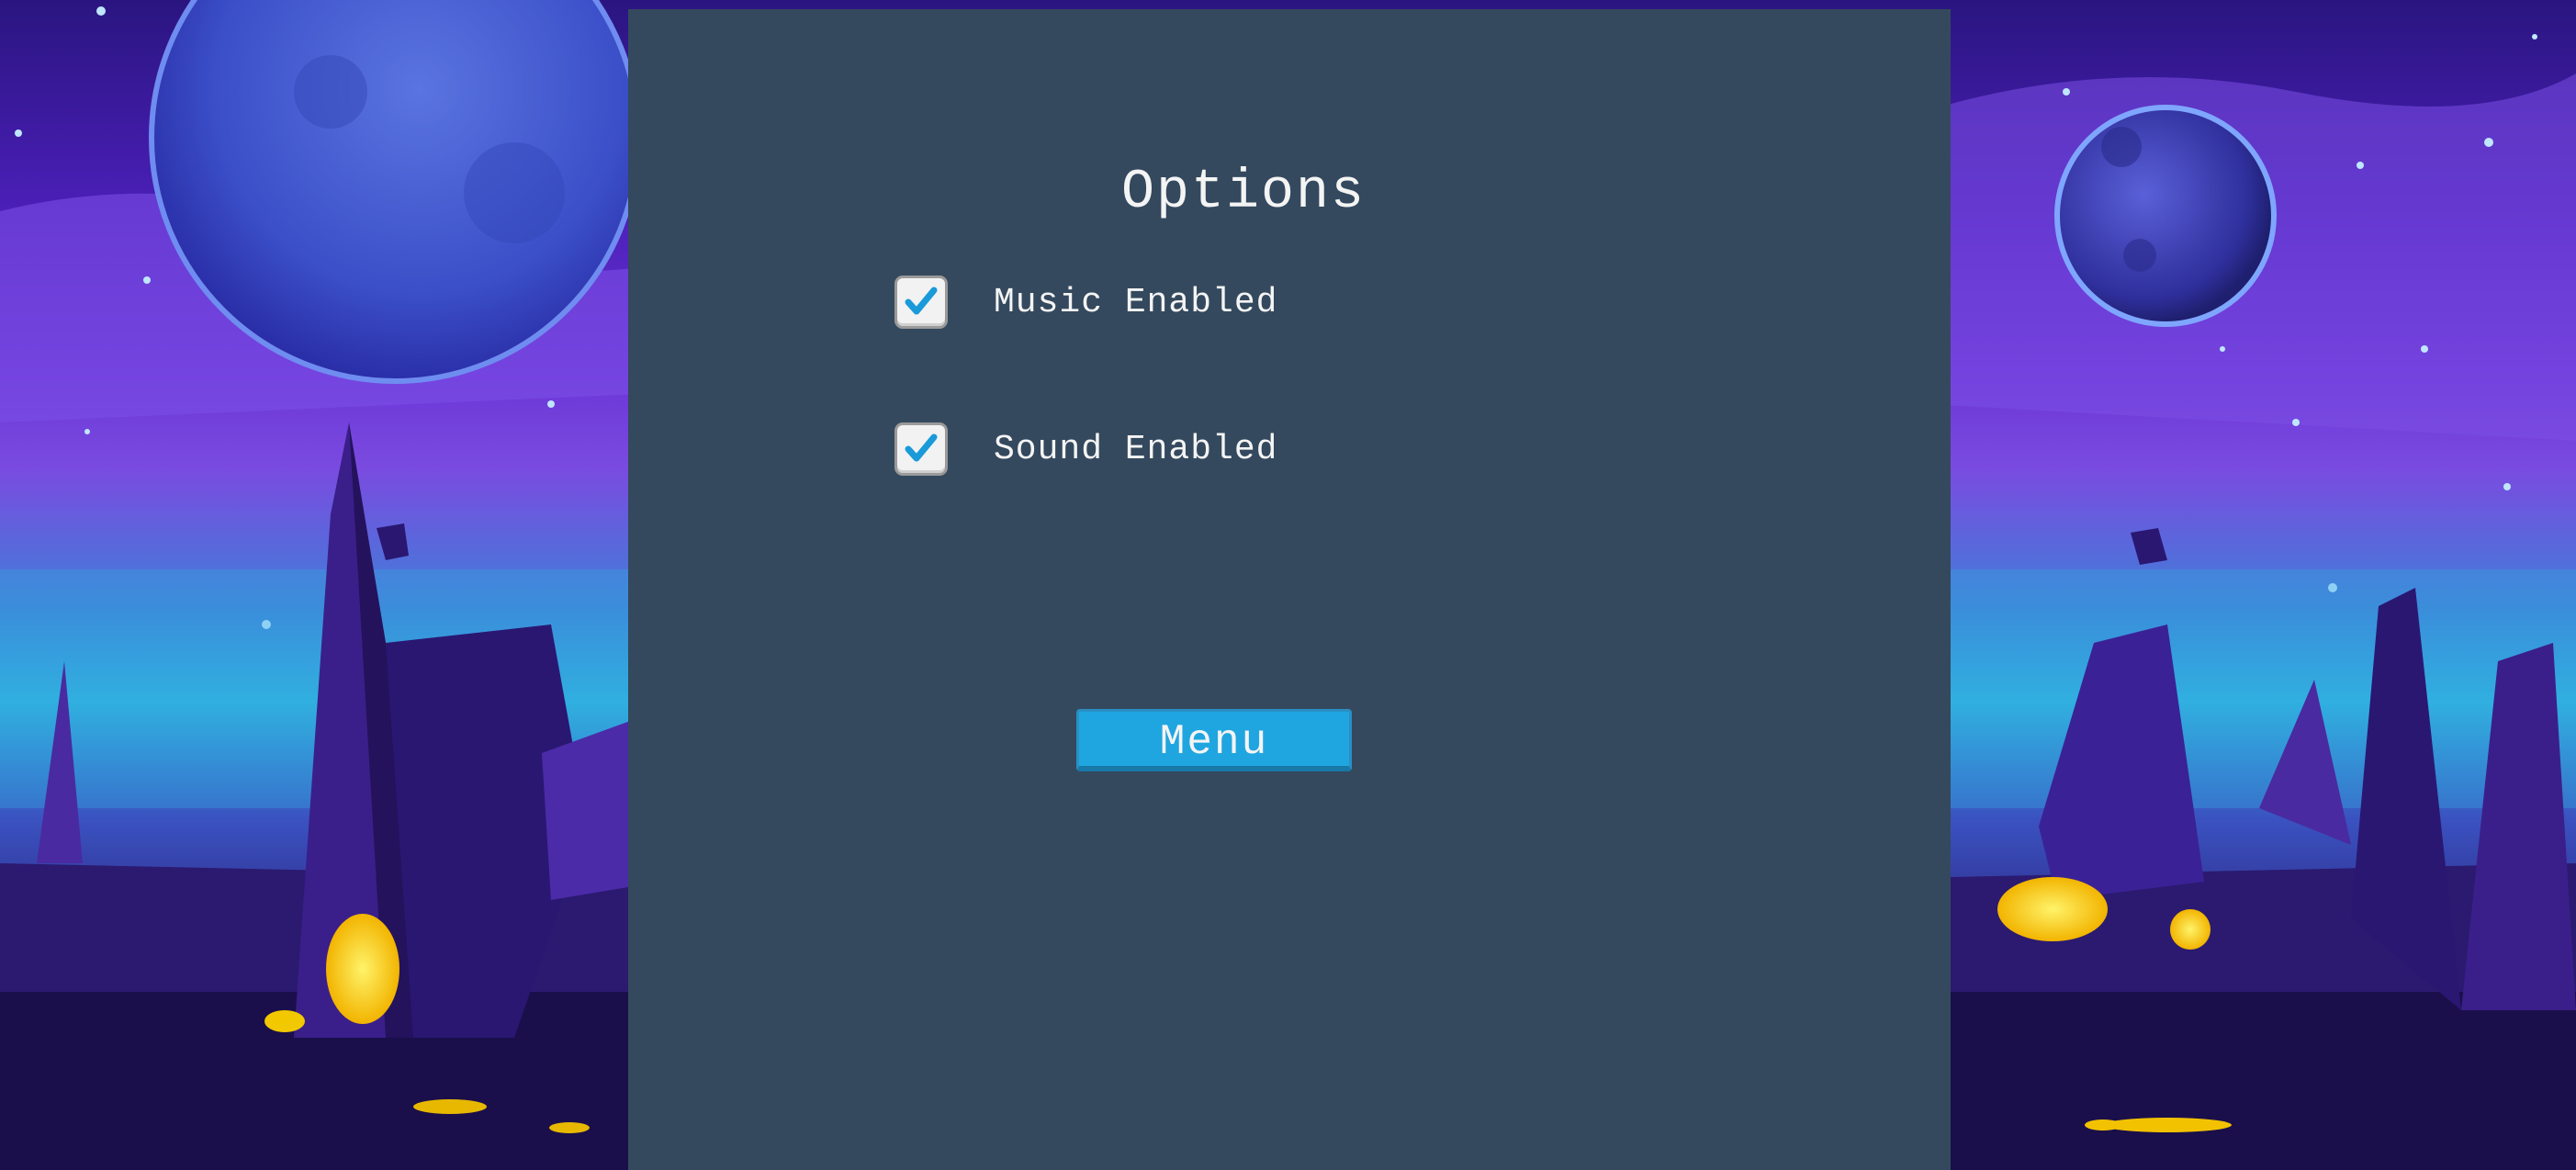 Image resolution: width=2576 pixels, height=1170 pixels. I want to click on sound-enabled-label: Sound Enabled, so click(1136, 449).